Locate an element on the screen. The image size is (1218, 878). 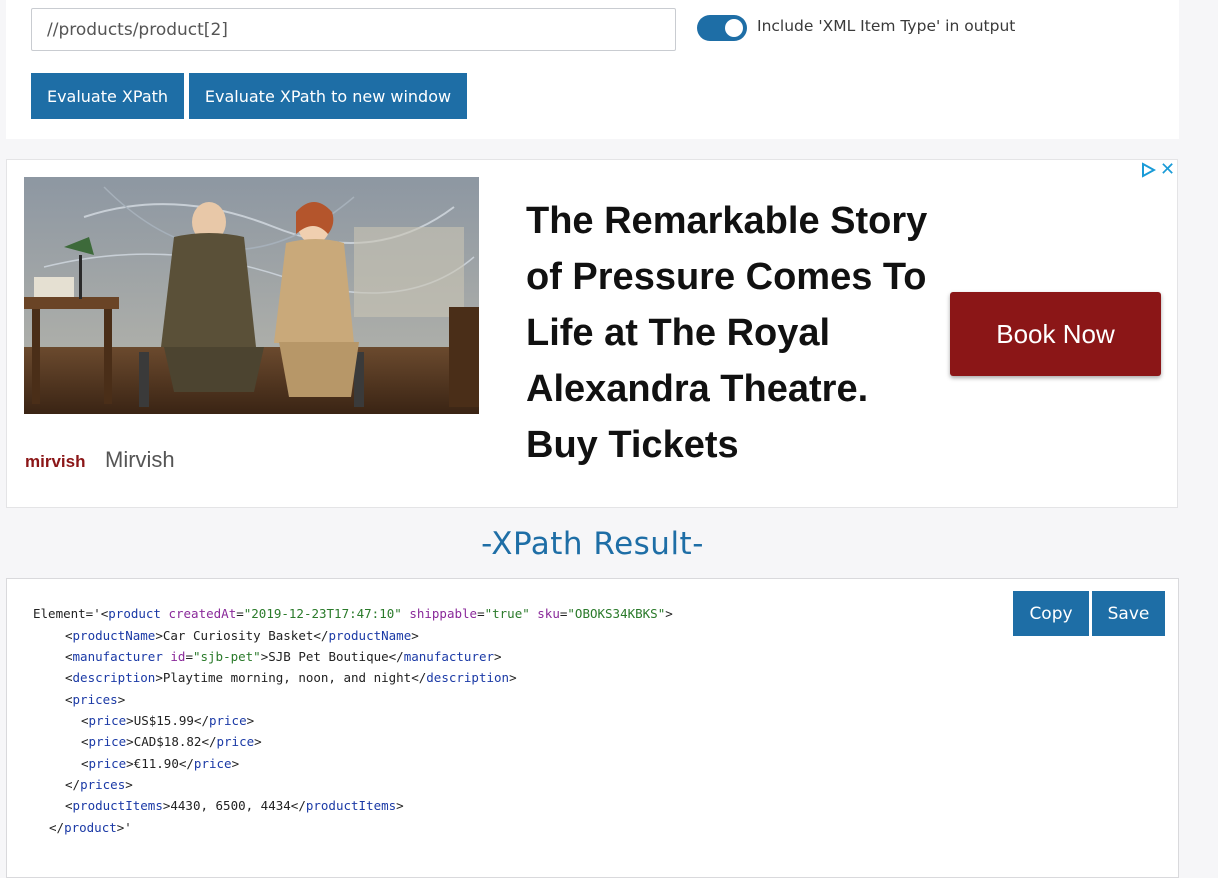
ad-close-icon: ✕ is located at coordinates (1167, 170).